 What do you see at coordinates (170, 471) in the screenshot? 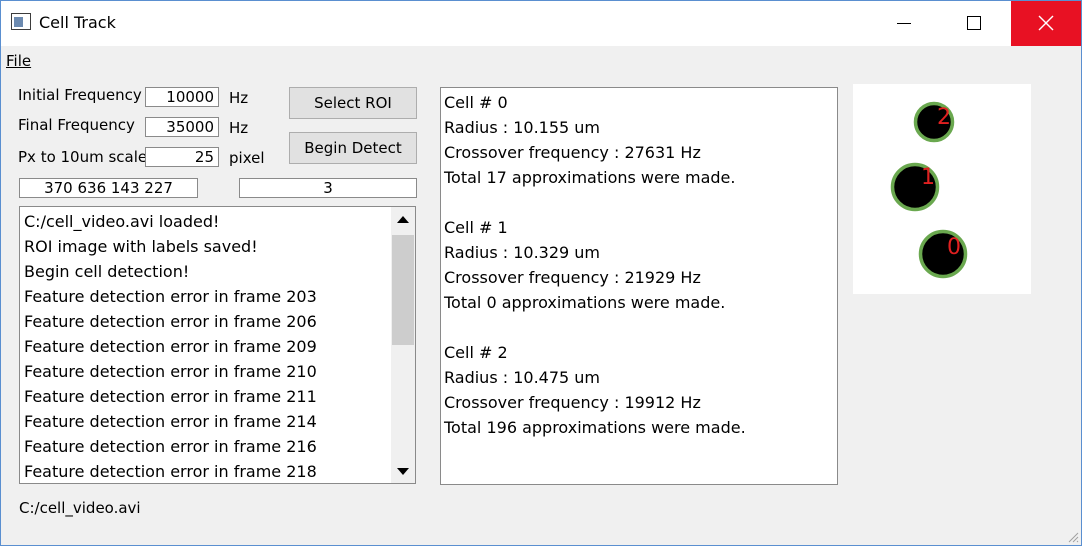
I see `list-item: Feature detection error in frame 218` at bounding box center [170, 471].